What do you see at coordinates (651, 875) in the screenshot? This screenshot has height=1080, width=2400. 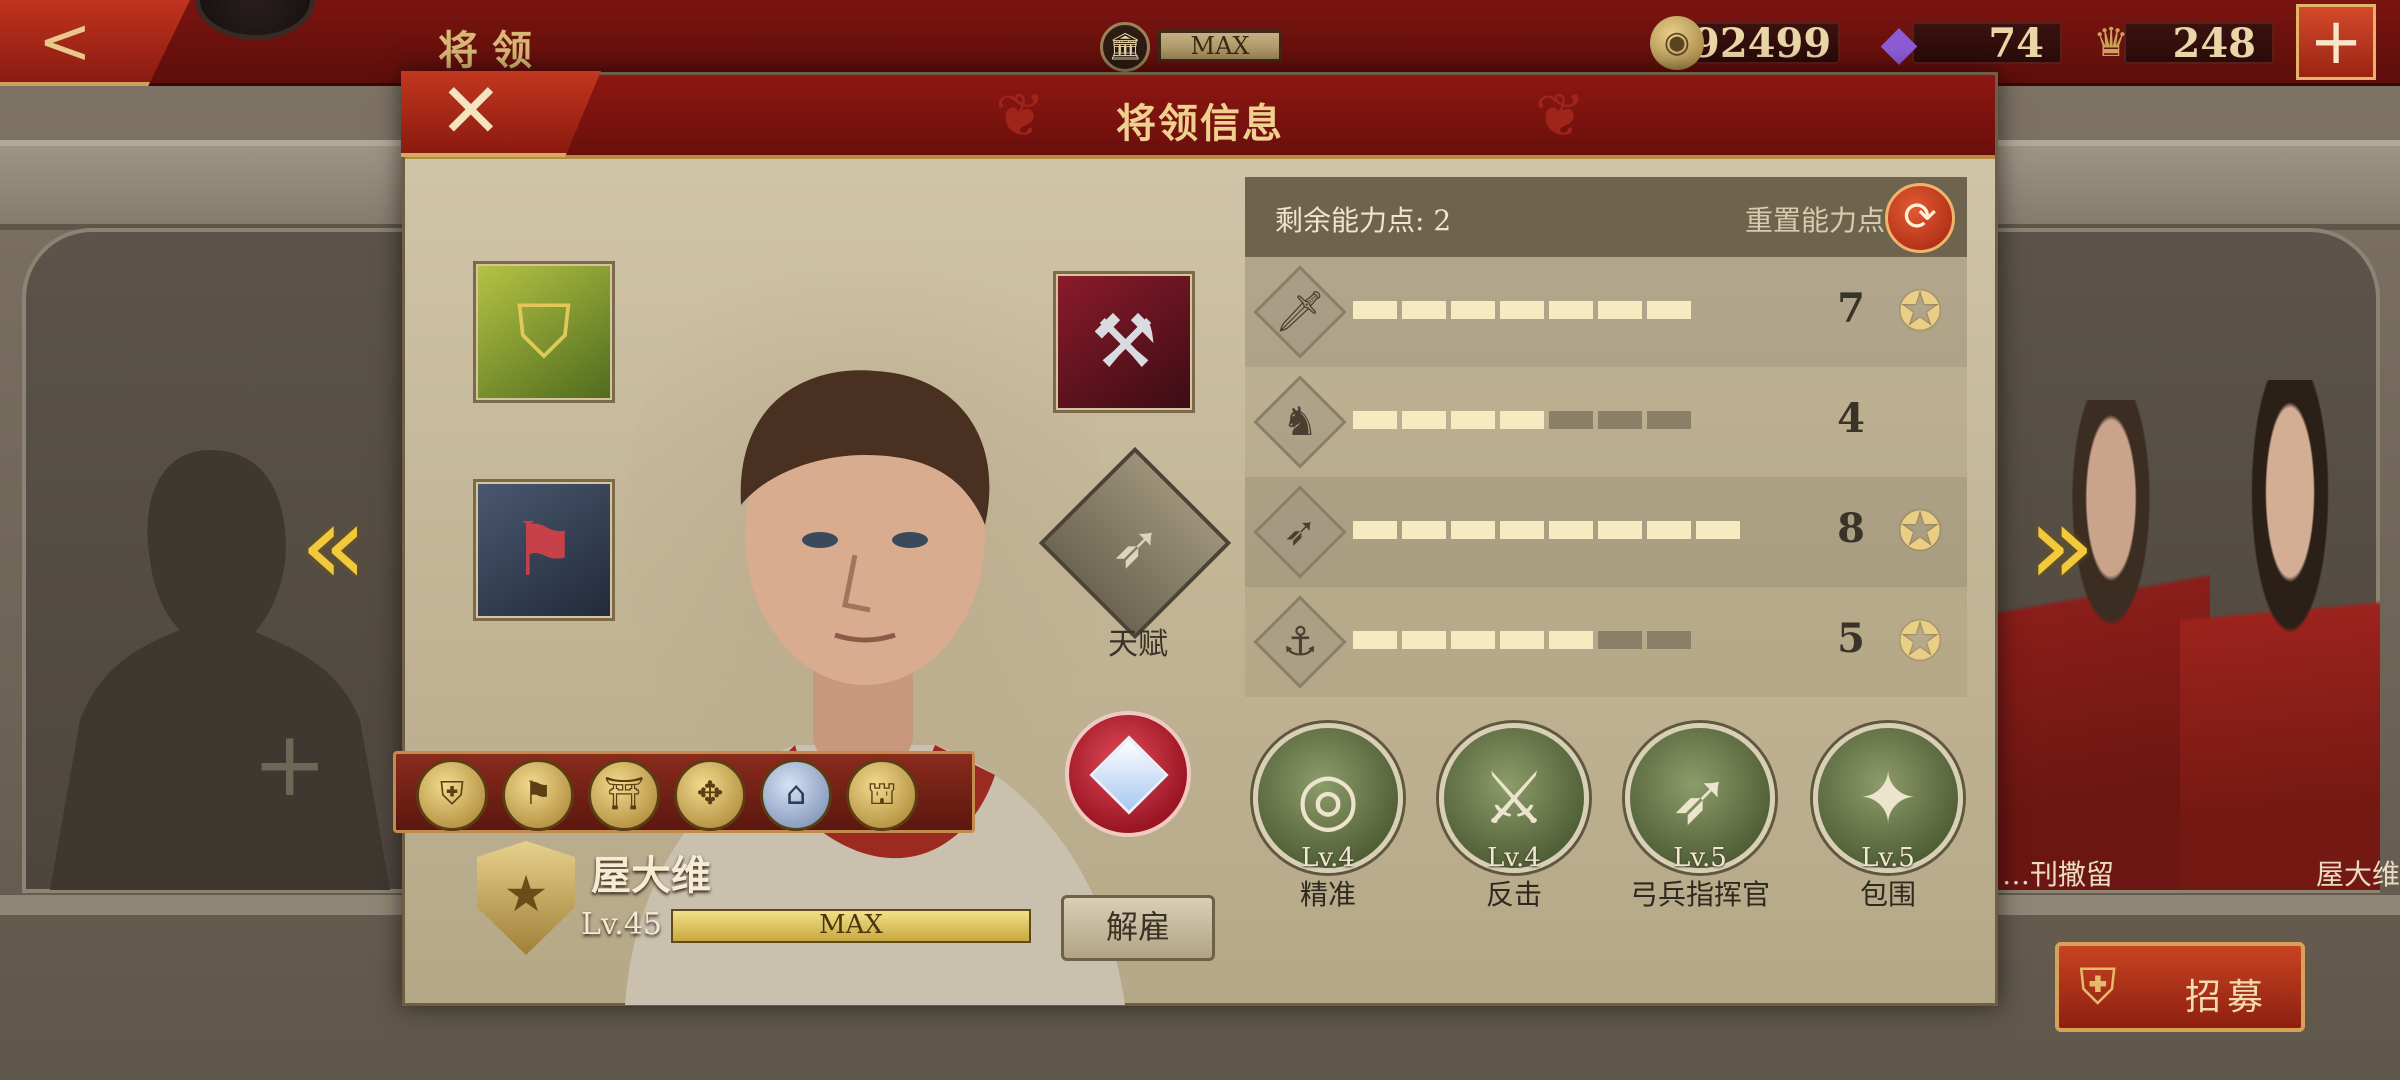 I see `hero-name: 屋大维` at bounding box center [651, 875].